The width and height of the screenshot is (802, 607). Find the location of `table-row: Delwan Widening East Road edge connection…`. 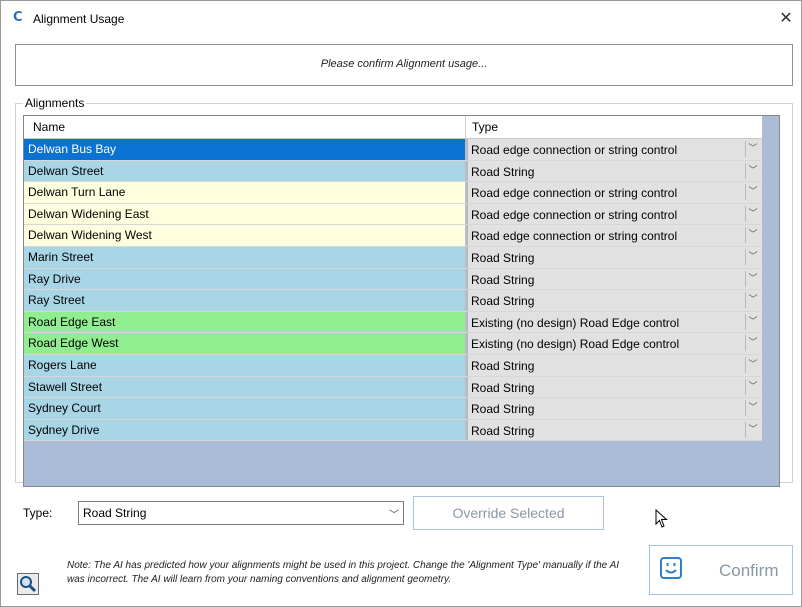

table-row: Delwan Widening East Road edge connection… is located at coordinates (393, 214).